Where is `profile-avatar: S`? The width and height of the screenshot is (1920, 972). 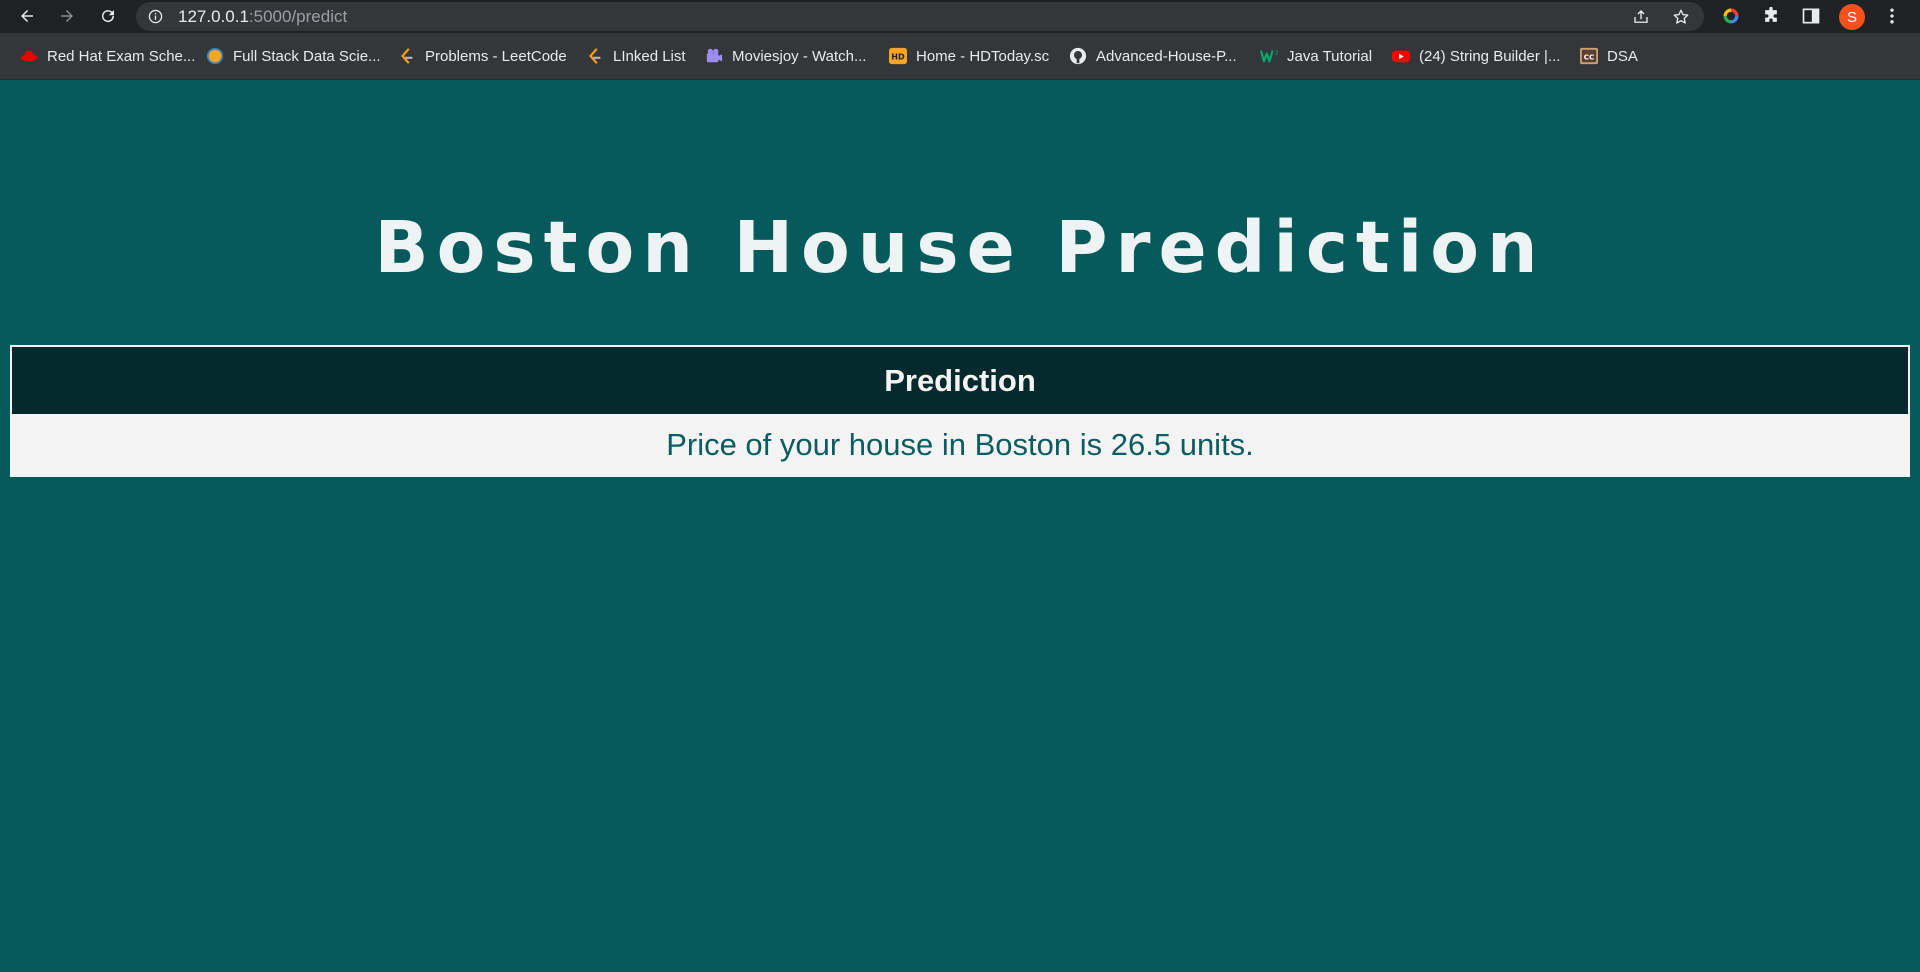
profile-avatar: S is located at coordinates (1852, 17).